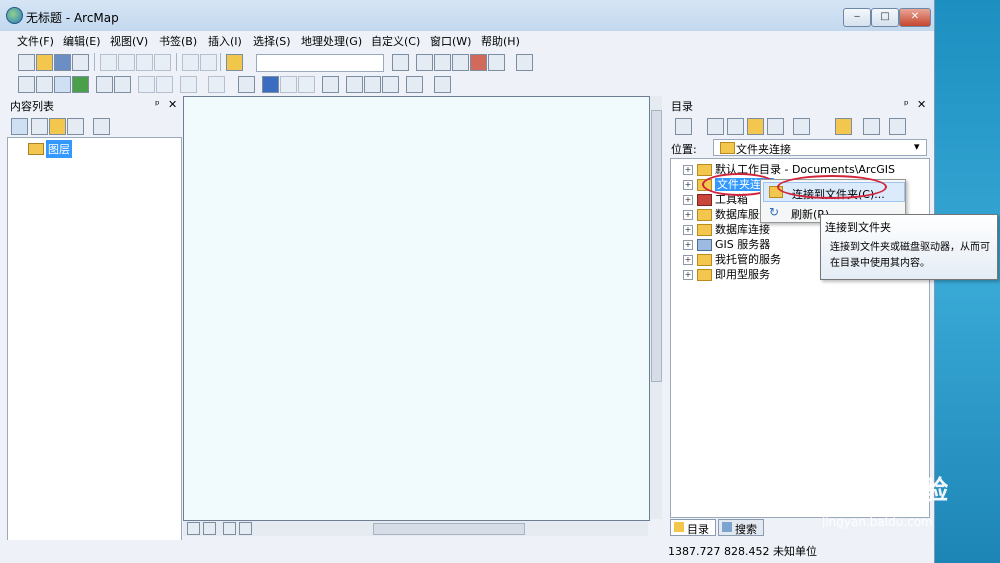 Image resolution: width=1000 pixels, height=563 pixels. What do you see at coordinates (424, 62) in the screenshot?
I see `table-of-contents-icon` at bounding box center [424, 62].